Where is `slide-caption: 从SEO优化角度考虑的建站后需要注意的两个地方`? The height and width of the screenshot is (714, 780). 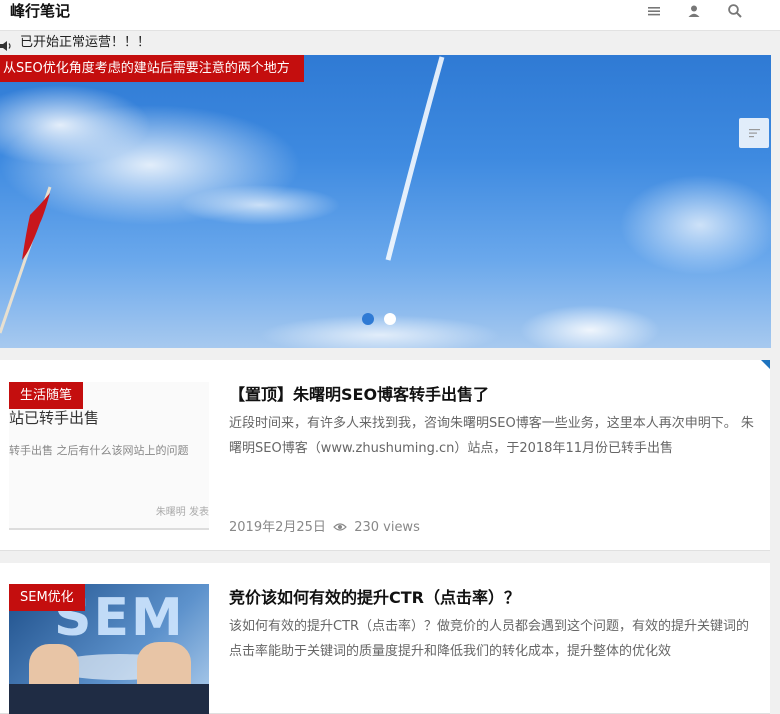 slide-caption: 从SEO优化角度考虑的建站后需要注意的两个地方 is located at coordinates (152, 68).